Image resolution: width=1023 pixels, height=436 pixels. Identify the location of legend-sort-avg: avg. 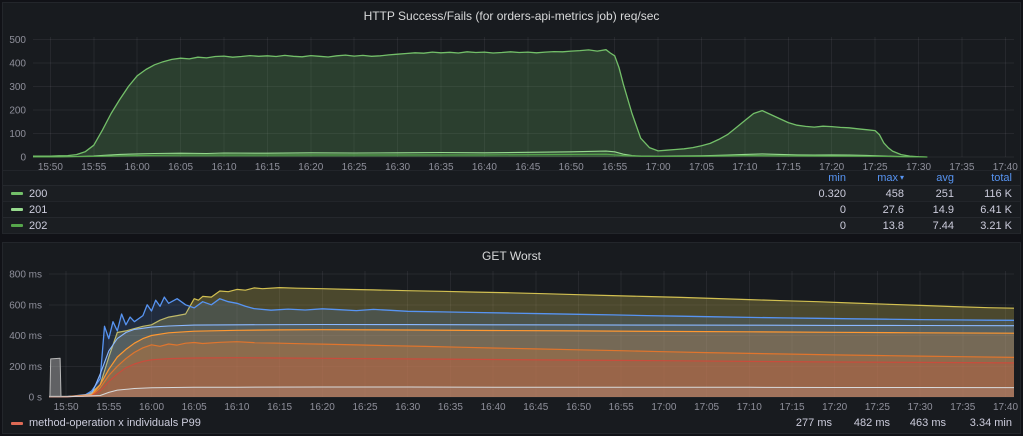
(929, 178).